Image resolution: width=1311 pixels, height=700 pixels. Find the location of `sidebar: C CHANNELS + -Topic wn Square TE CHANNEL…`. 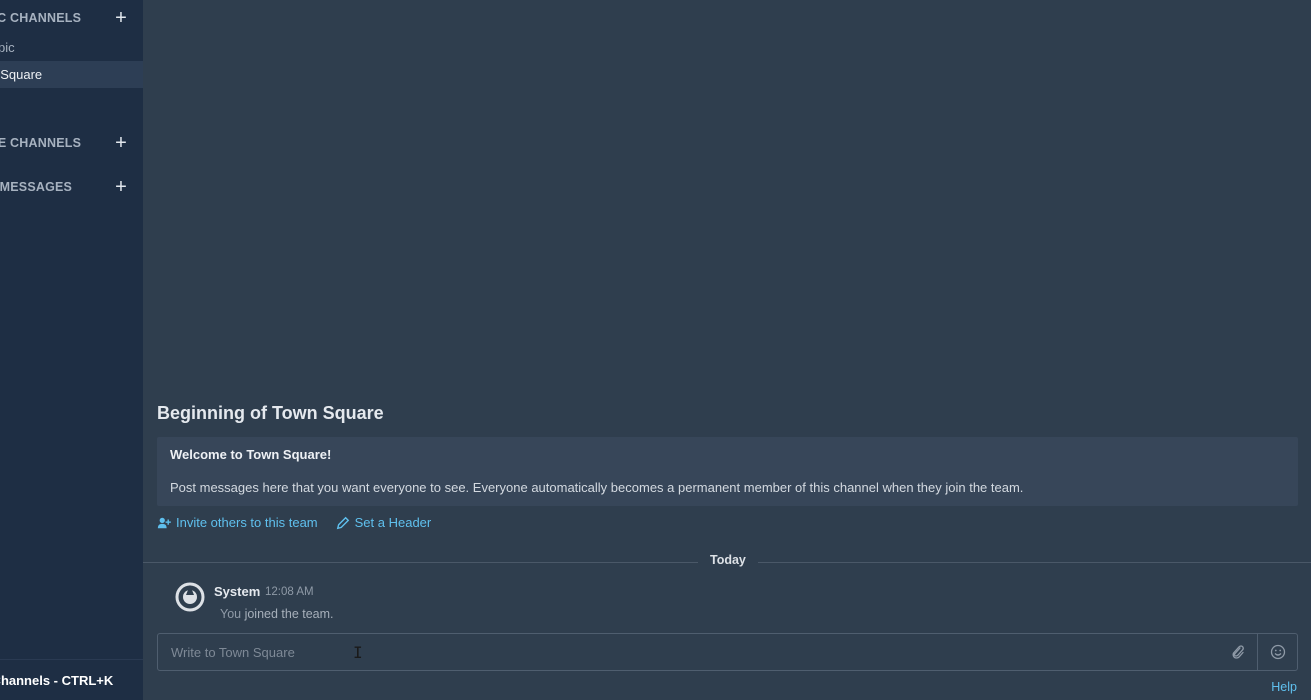

sidebar: C CHANNELS + -Topic wn Square TE CHANNEL… is located at coordinates (71, 350).